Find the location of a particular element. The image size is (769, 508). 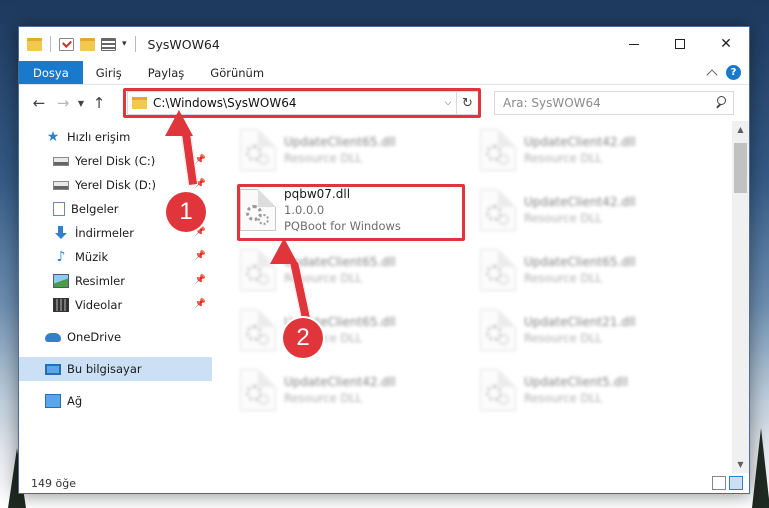

search-icon is located at coordinates (722, 103).